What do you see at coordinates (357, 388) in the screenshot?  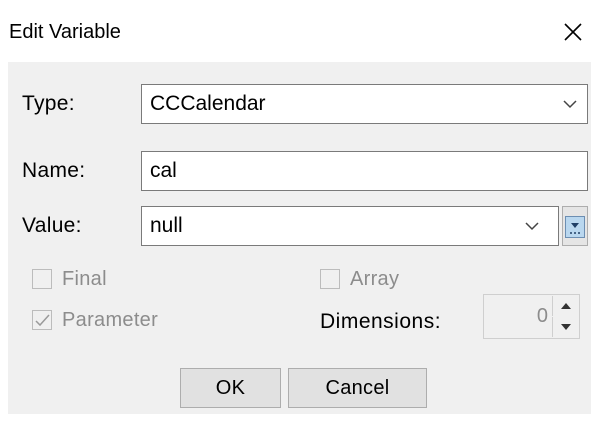 I see `cancel-button: Cancel` at bounding box center [357, 388].